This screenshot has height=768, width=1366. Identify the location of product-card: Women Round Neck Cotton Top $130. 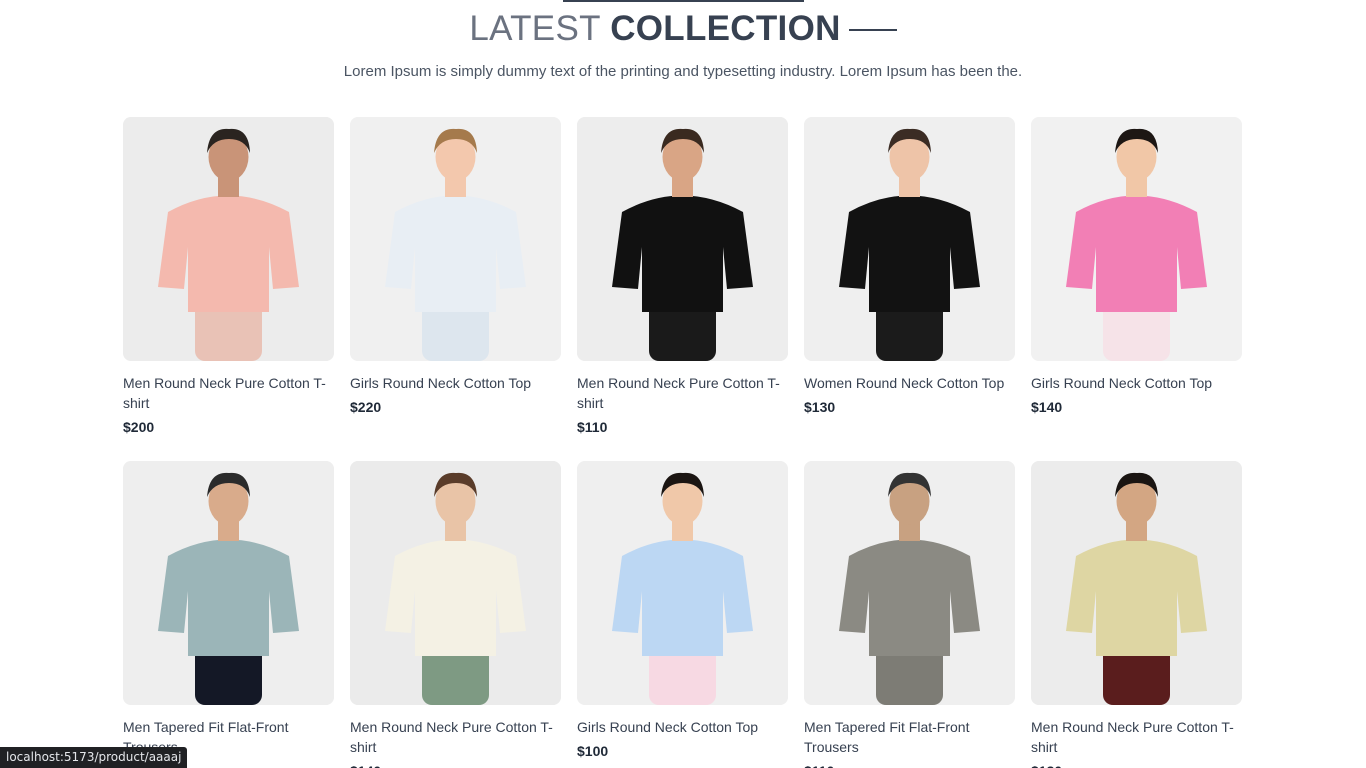
(909, 277).